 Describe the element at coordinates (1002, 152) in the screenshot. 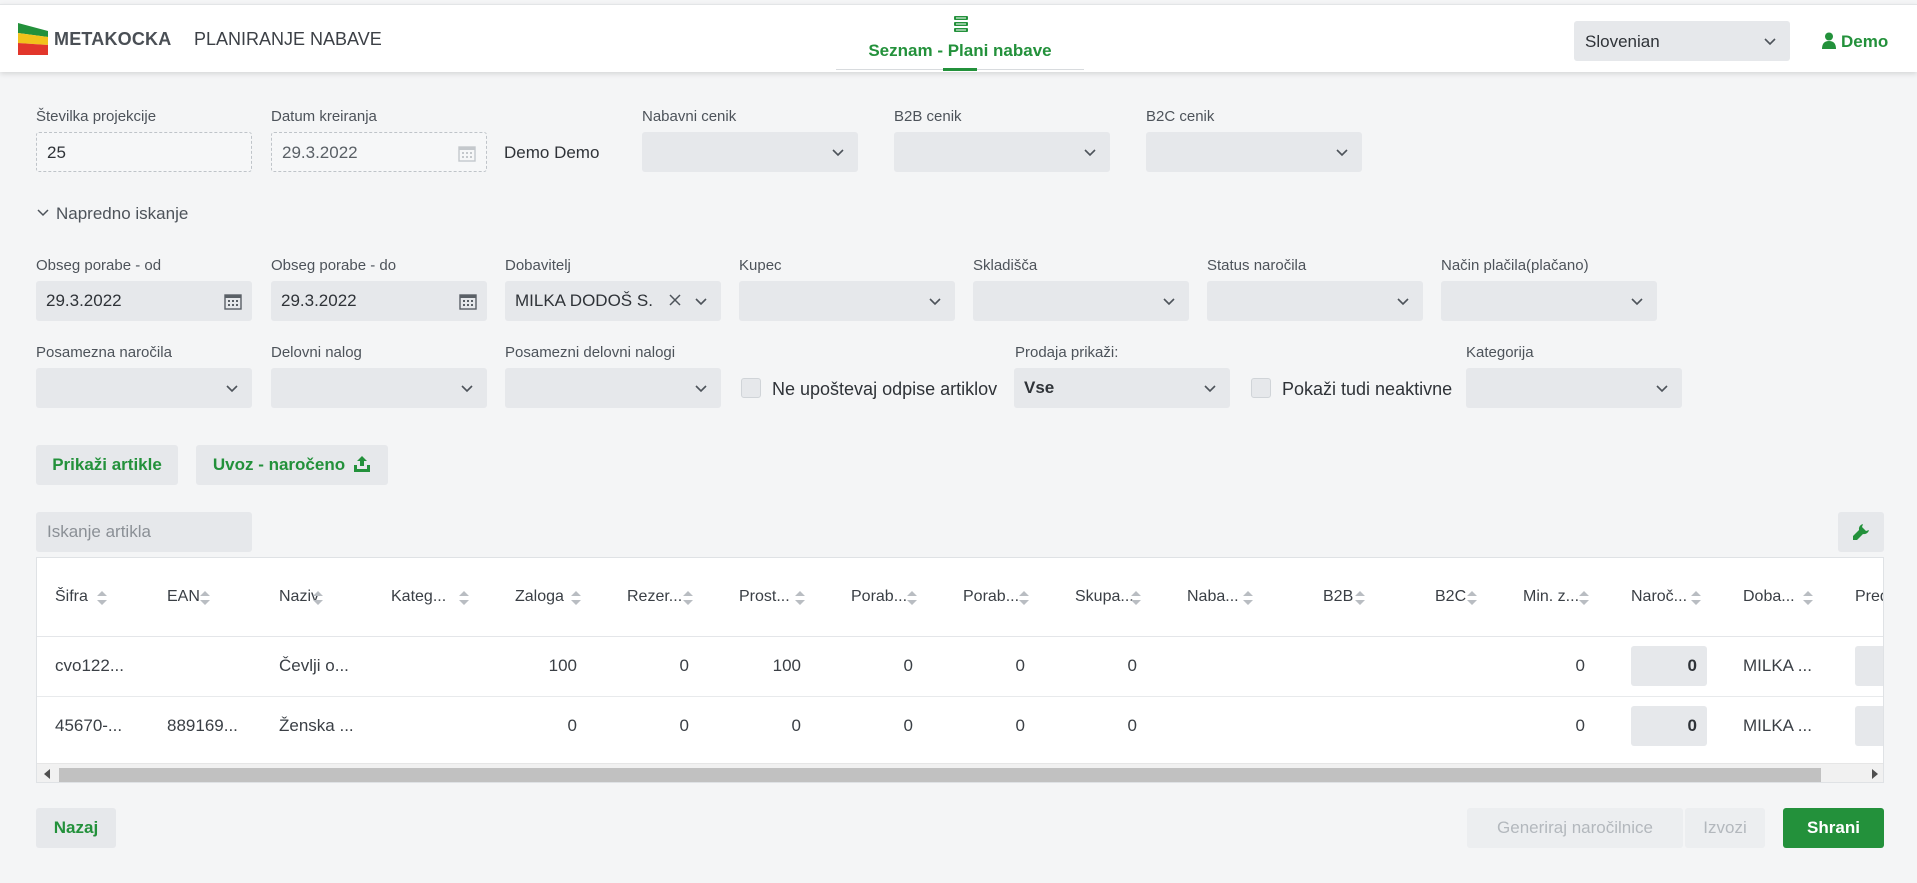

I see `b2b-pricelist-select` at that location.